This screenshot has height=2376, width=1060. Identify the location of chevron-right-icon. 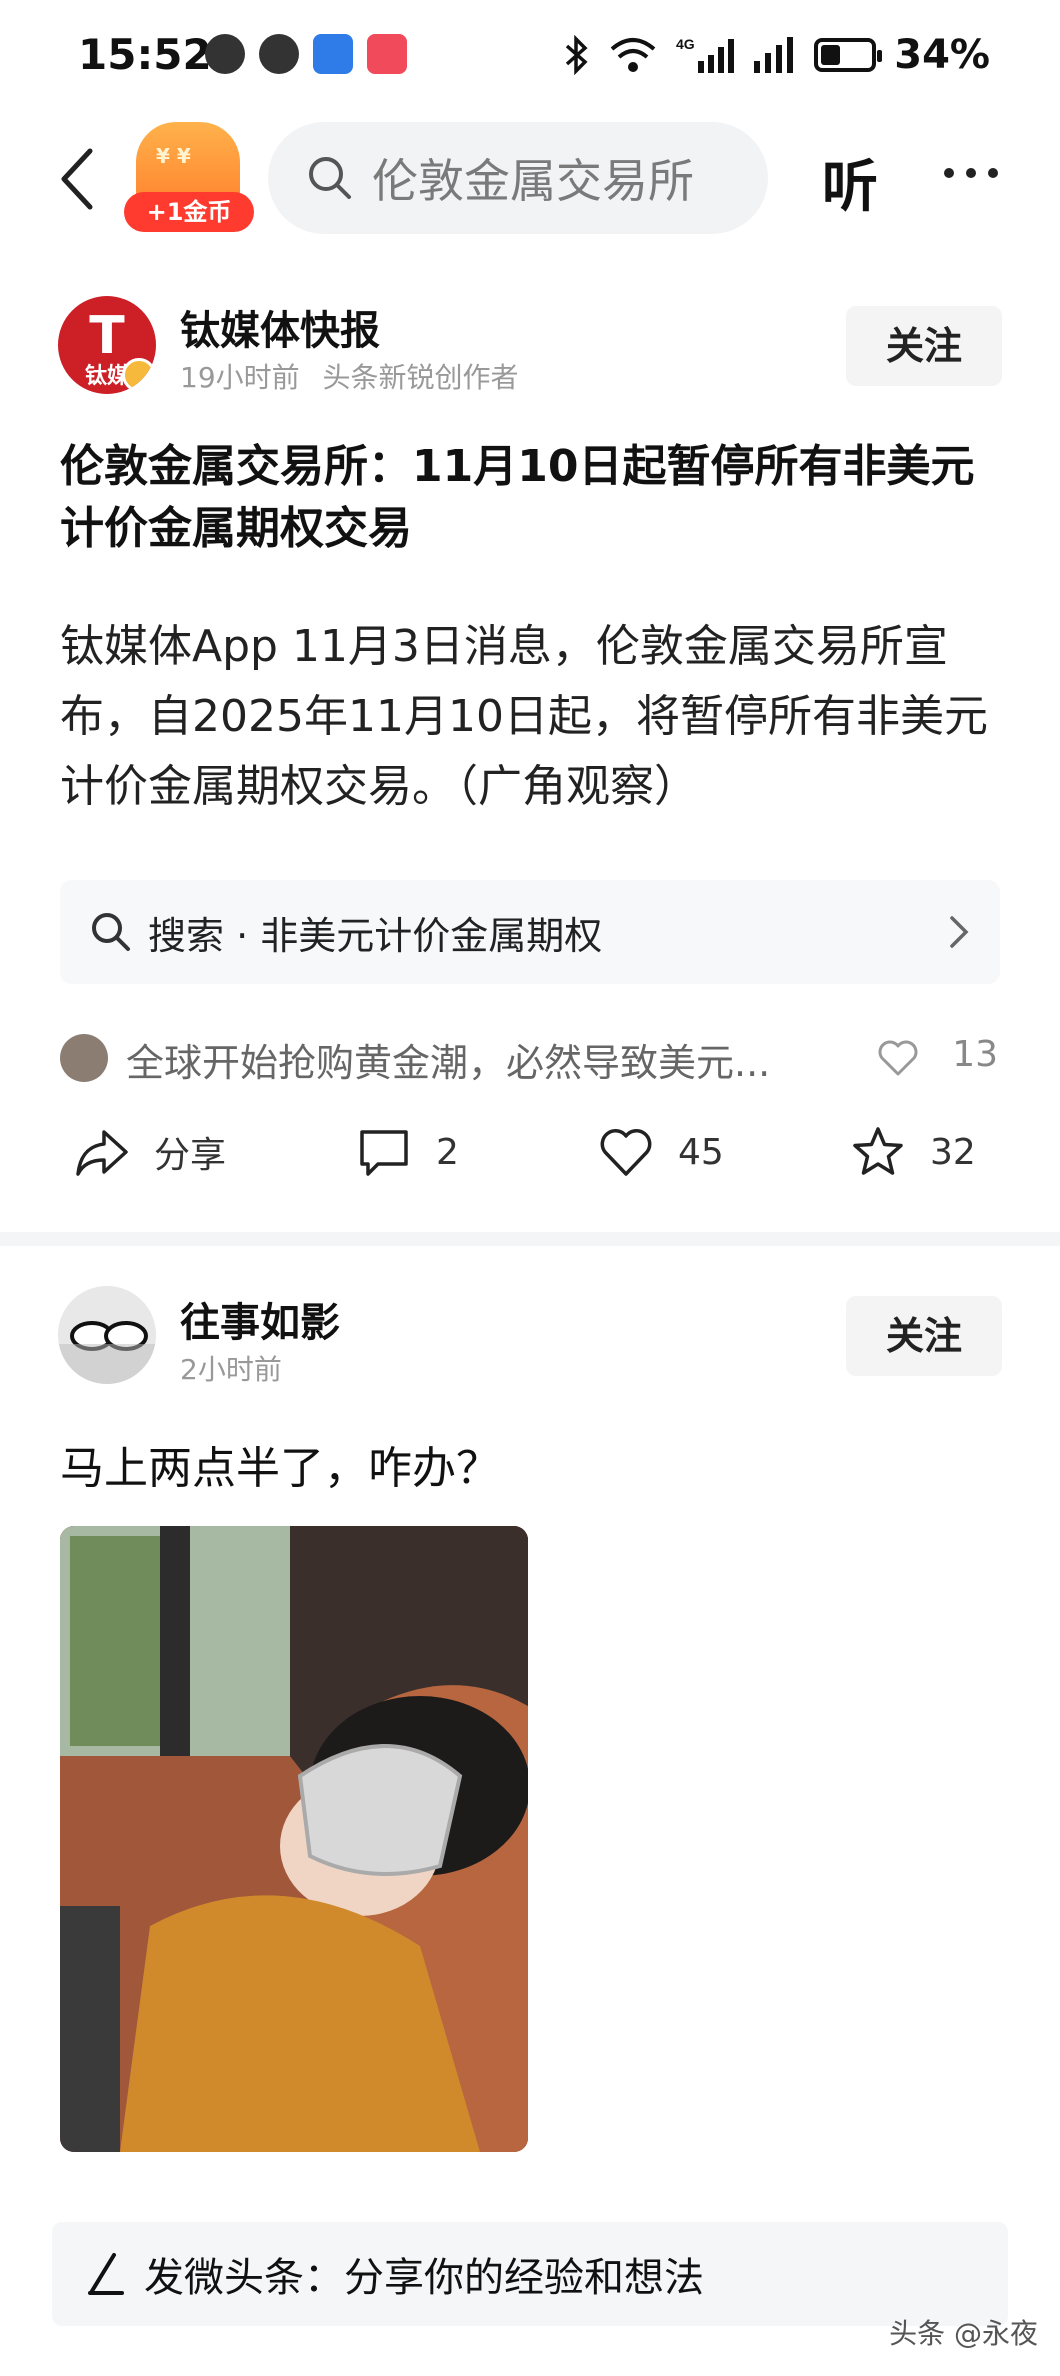
(959, 932).